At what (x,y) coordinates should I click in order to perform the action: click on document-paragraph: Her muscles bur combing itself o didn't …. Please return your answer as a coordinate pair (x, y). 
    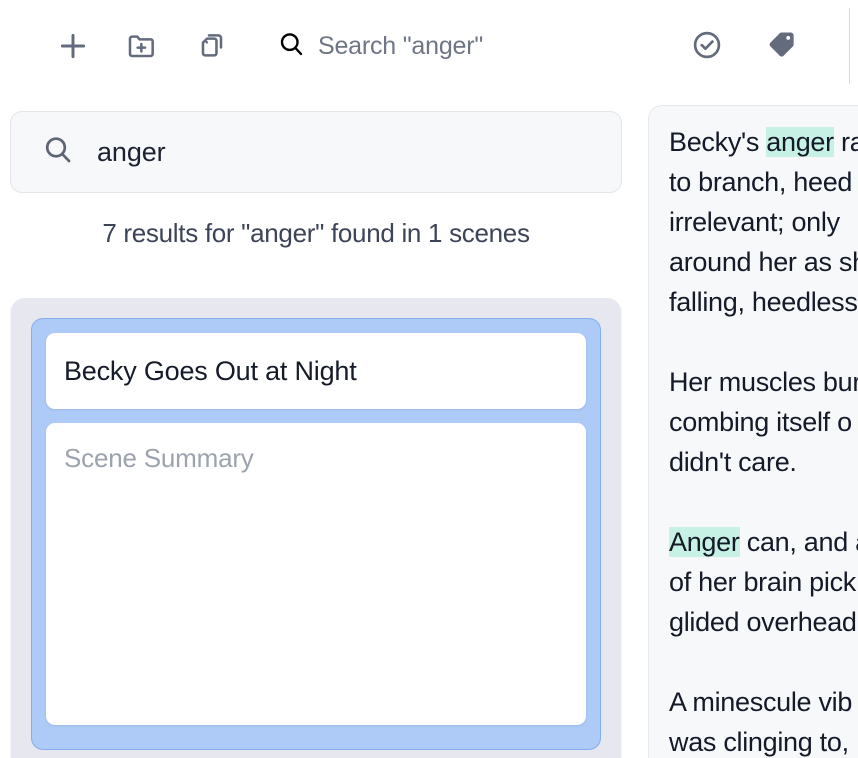
    Looking at the image, I should click on (763, 422).